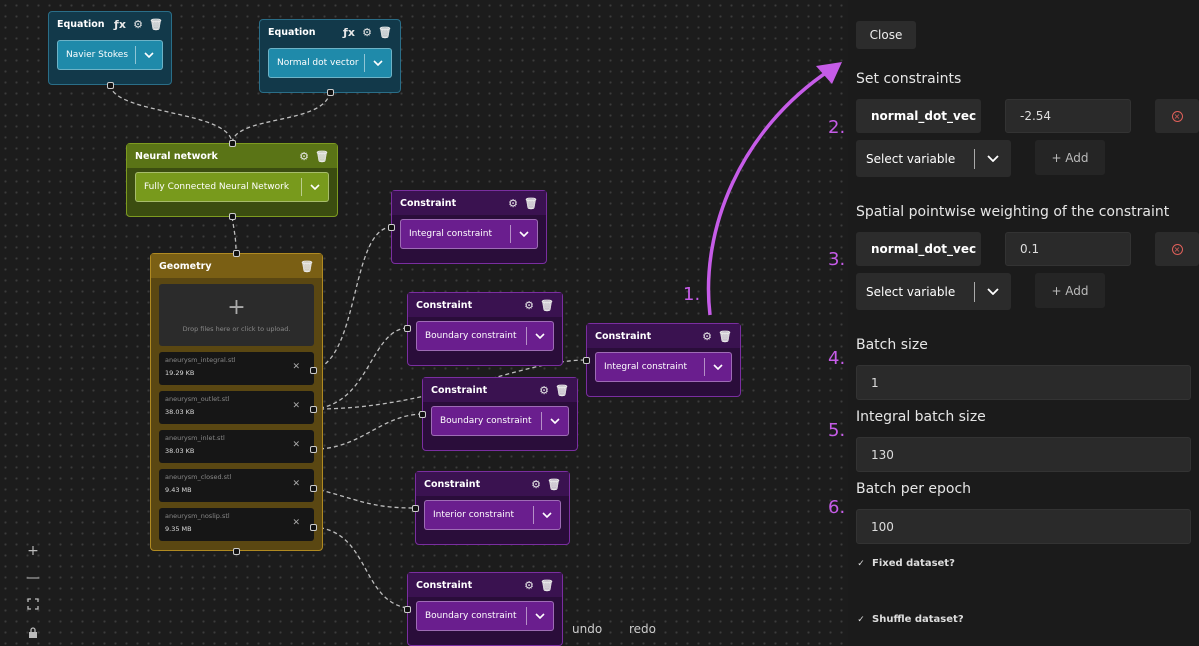  Describe the element at coordinates (837, 127) in the screenshot. I see `annotation-number: 2.` at that location.